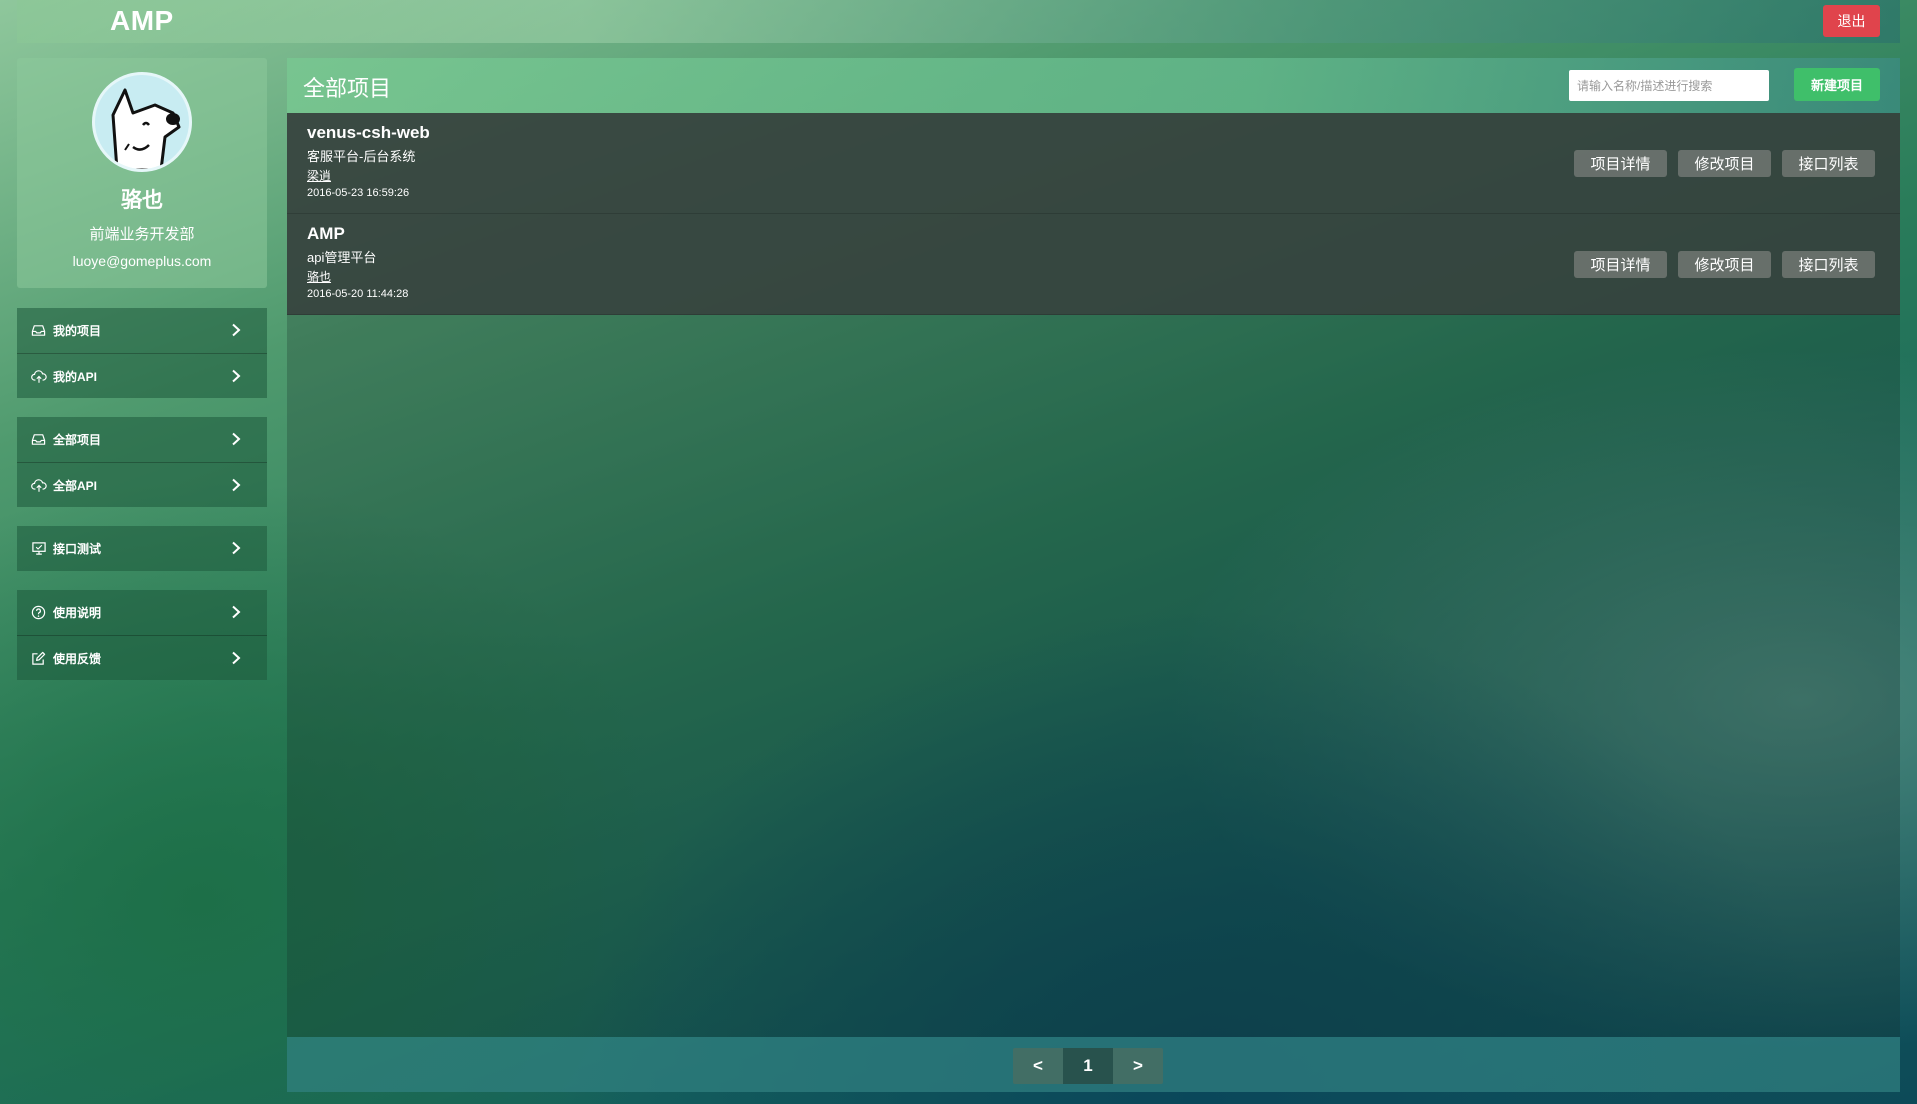 This screenshot has height=1104, width=1917. Describe the element at coordinates (77, 549) in the screenshot. I see `sidebar-item-label: 接口测试` at that location.